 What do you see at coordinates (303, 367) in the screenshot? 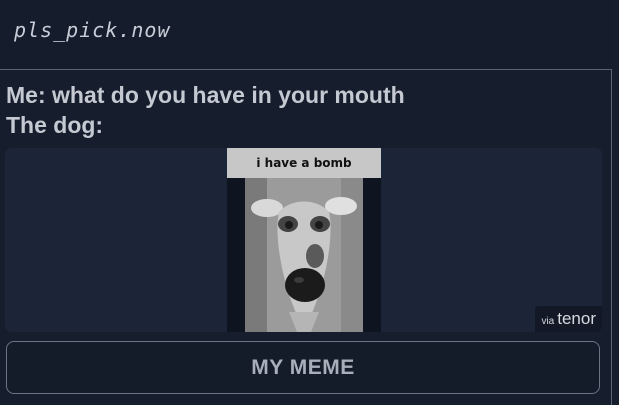
I see `my-meme-button: MY MEME` at bounding box center [303, 367].